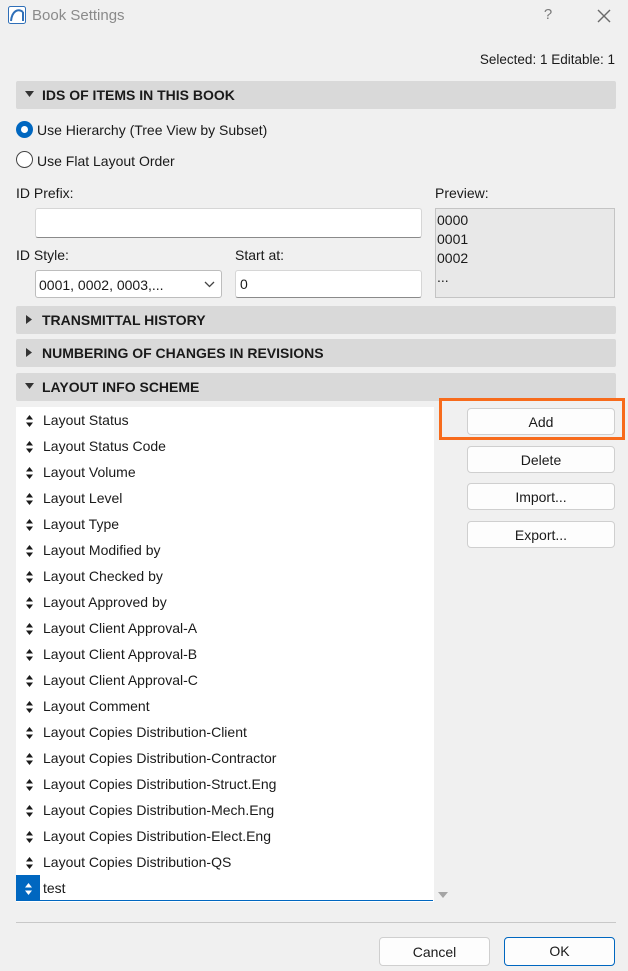  What do you see at coordinates (316, 387) in the screenshot?
I see `section-layout-info-header: LAYOUT INFO SCHEME` at bounding box center [316, 387].